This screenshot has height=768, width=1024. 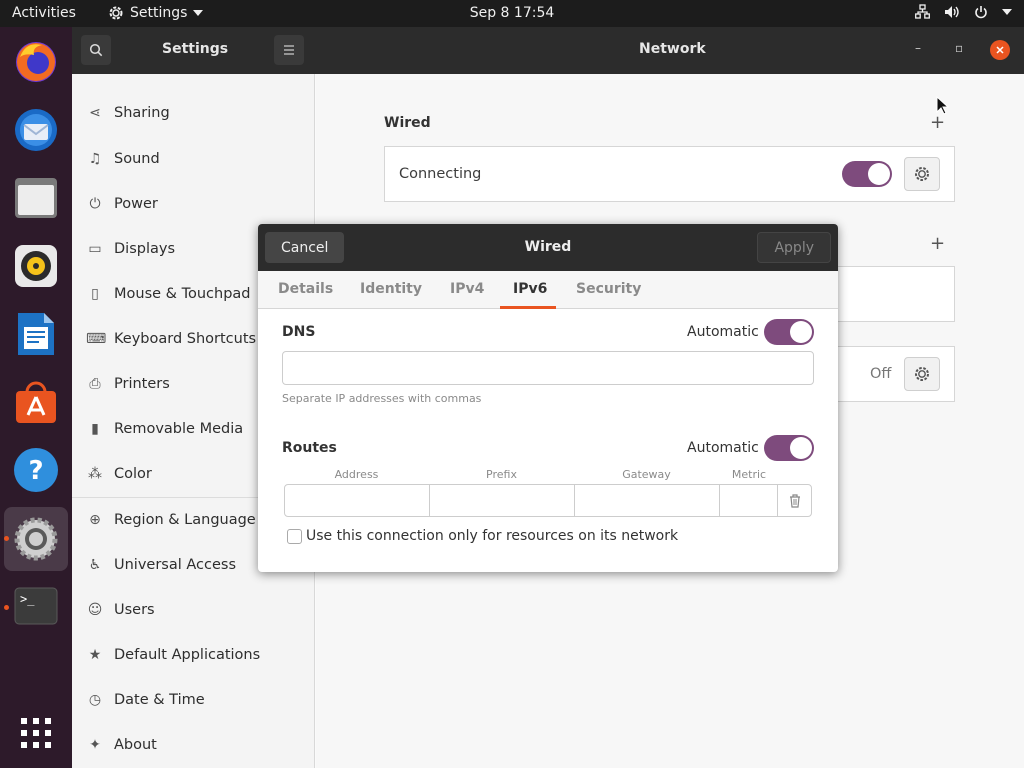 What do you see at coordinates (440, 174) in the screenshot?
I see `wired-status: Connecting` at bounding box center [440, 174].